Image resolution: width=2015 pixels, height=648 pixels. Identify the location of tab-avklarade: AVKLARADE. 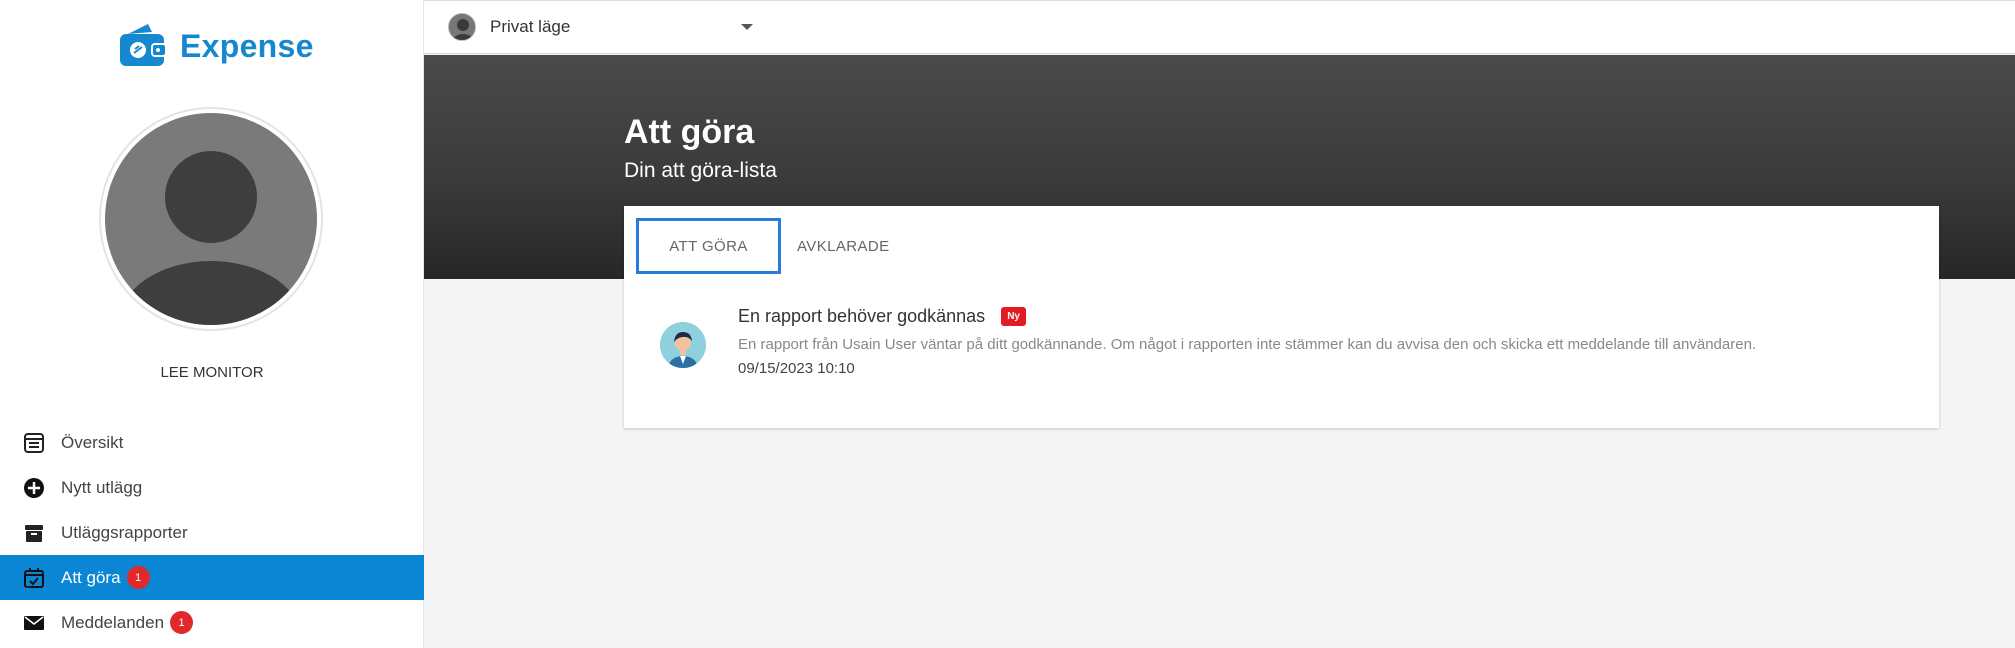
(846, 246).